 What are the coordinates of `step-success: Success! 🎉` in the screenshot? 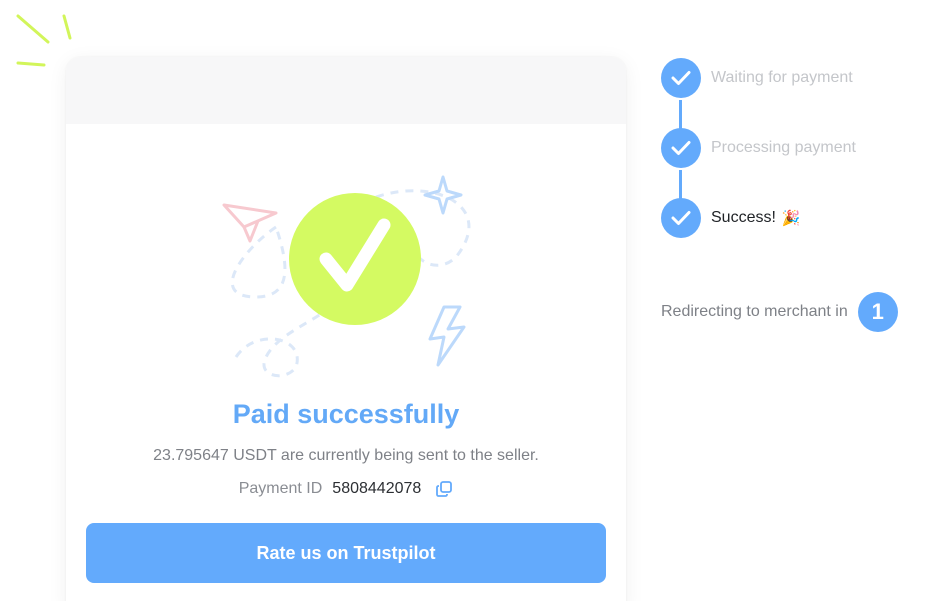 It's located at (731, 218).